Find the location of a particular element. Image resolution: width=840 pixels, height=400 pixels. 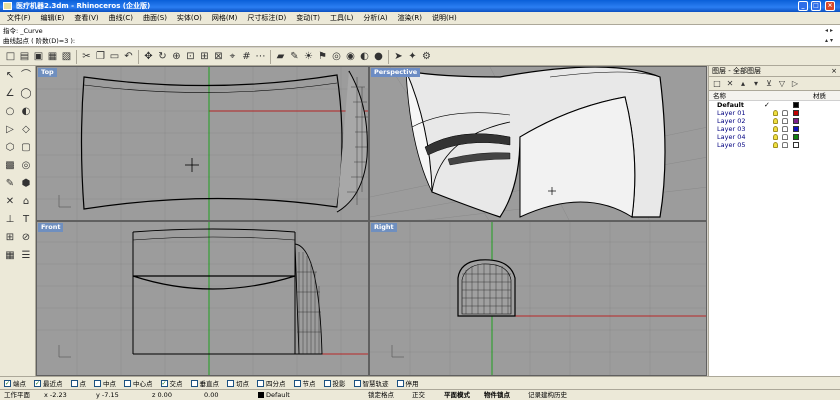

left-tool-10-icon: ▩ is located at coordinates (10, 166).